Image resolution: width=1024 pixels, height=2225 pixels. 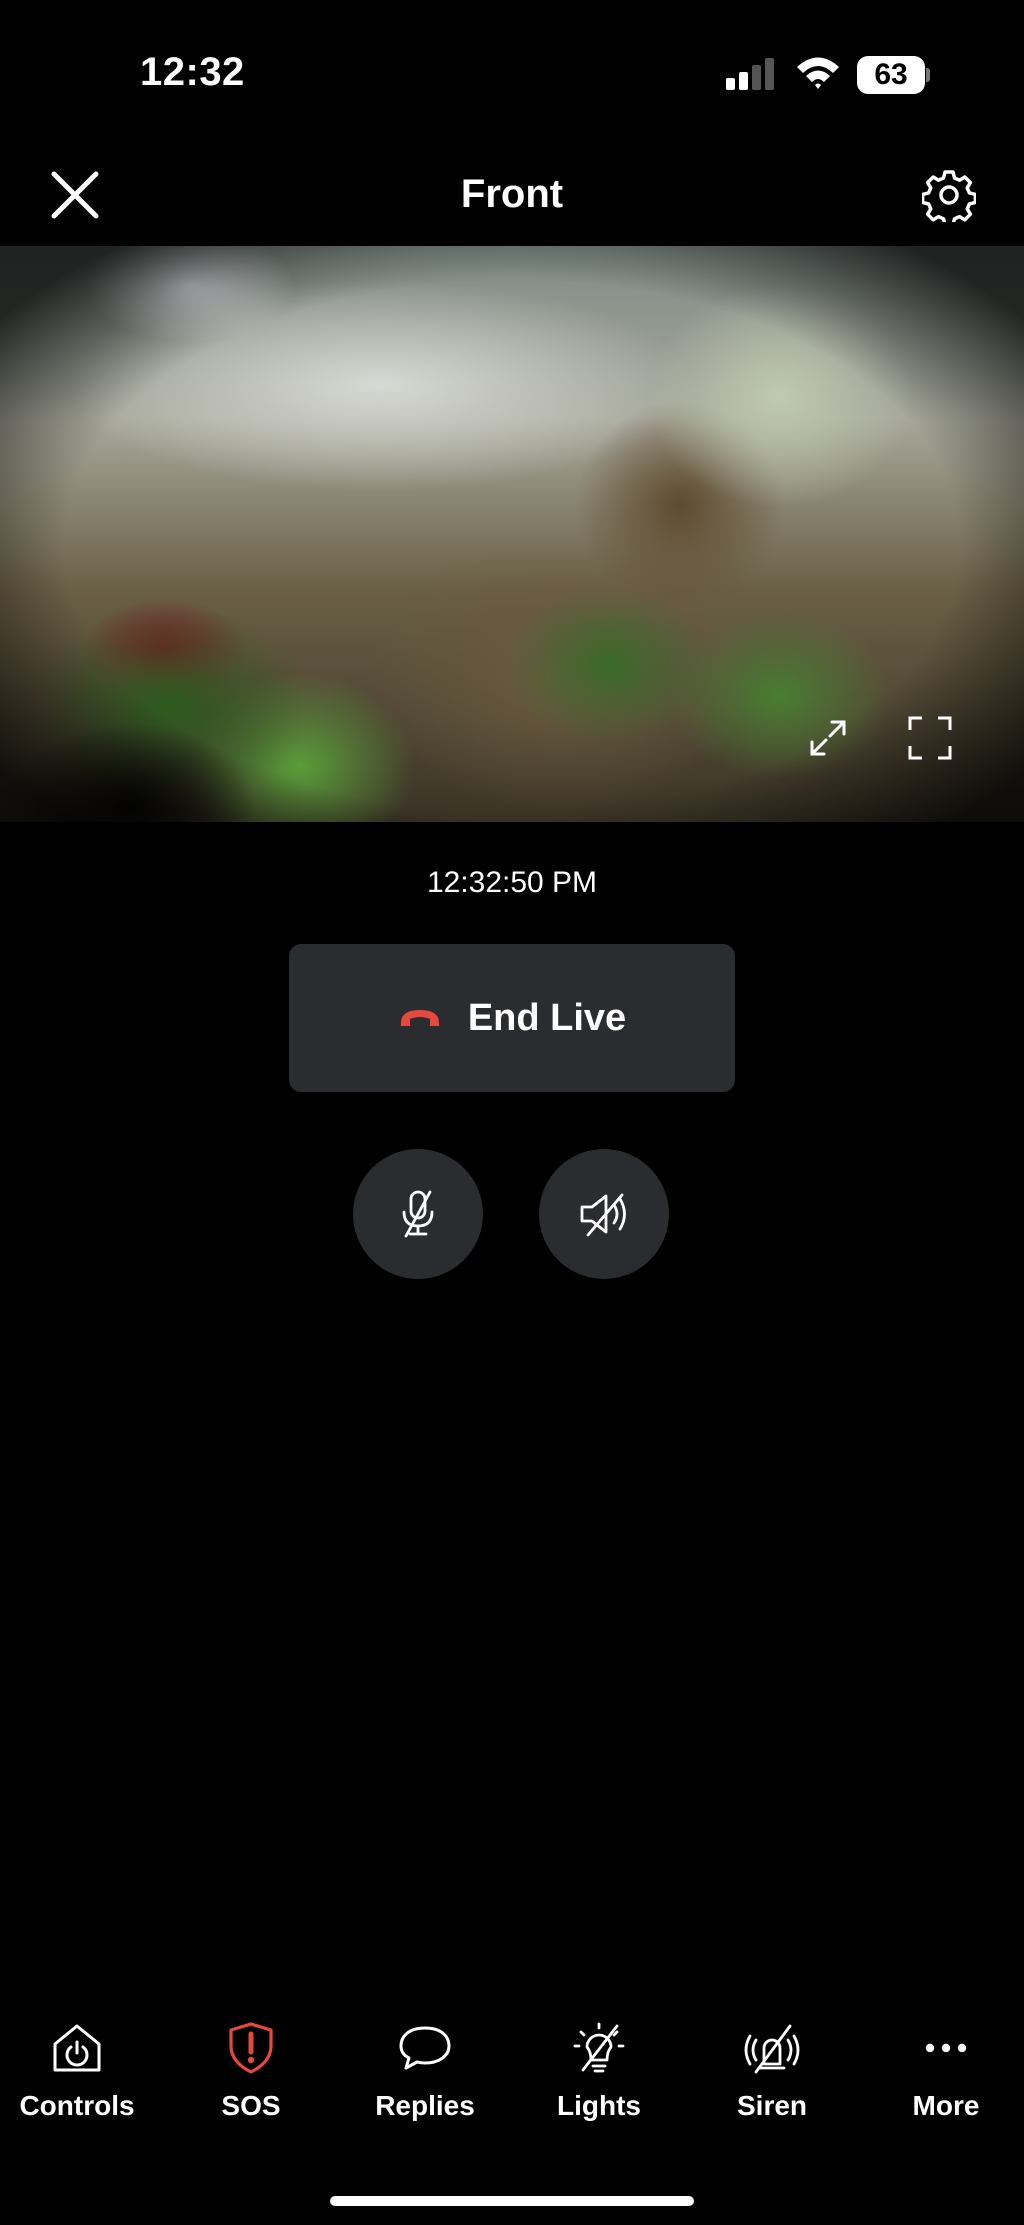 What do you see at coordinates (828, 738) in the screenshot?
I see `expand-icon` at bounding box center [828, 738].